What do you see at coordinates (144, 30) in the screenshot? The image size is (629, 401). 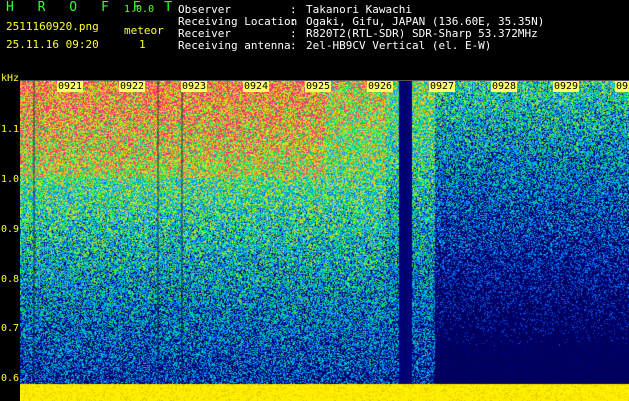 I see `meteor-label: meteor` at bounding box center [144, 30].